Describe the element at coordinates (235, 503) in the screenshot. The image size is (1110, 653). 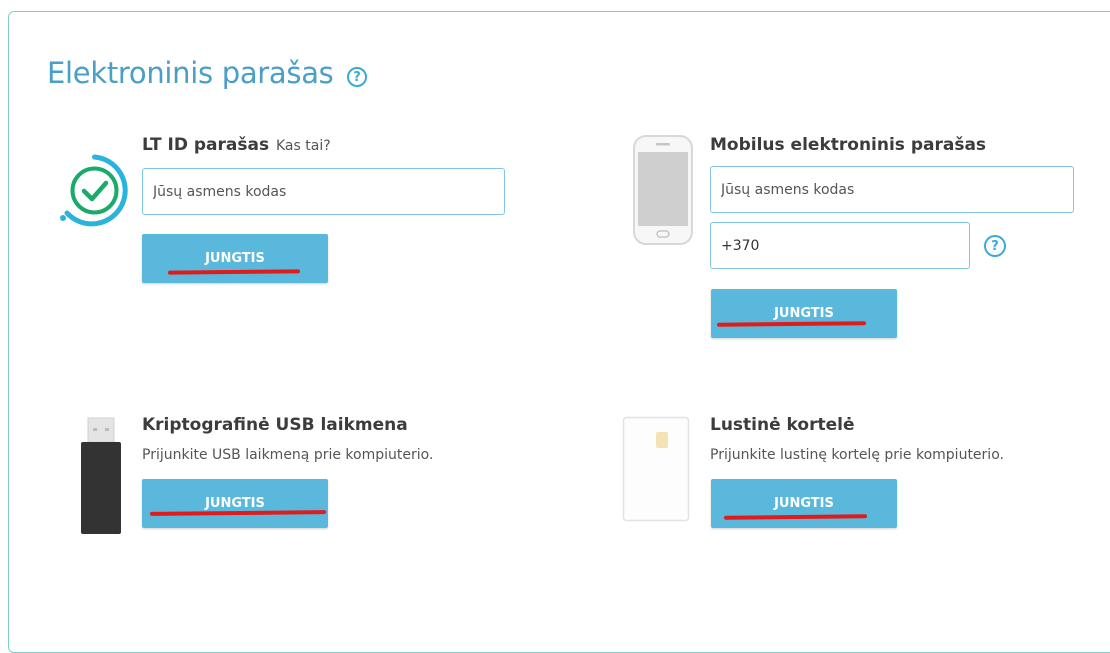
I see `usb-connect-button: JUNGTIS` at that location.